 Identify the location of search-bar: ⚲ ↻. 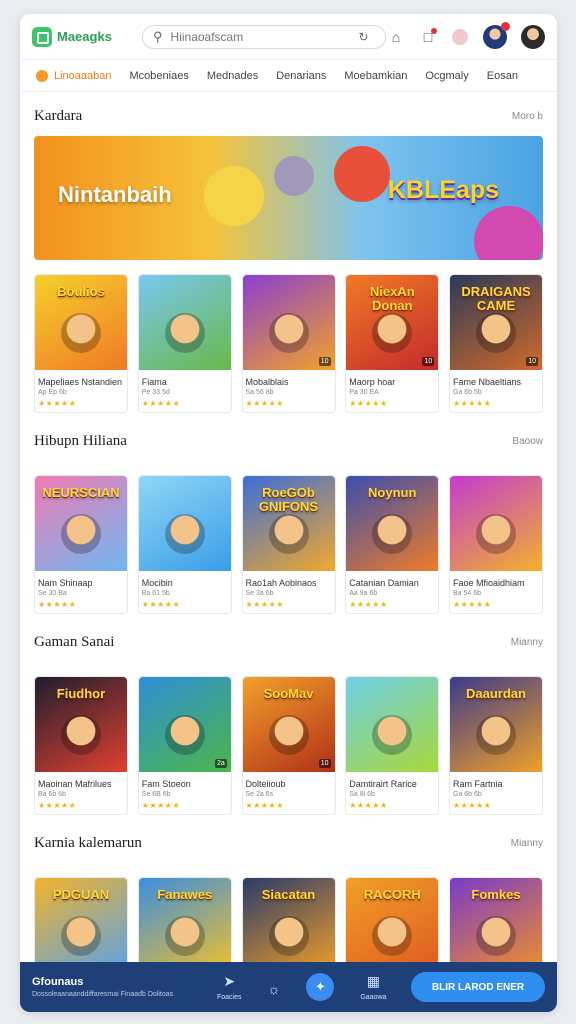
(264, 36).